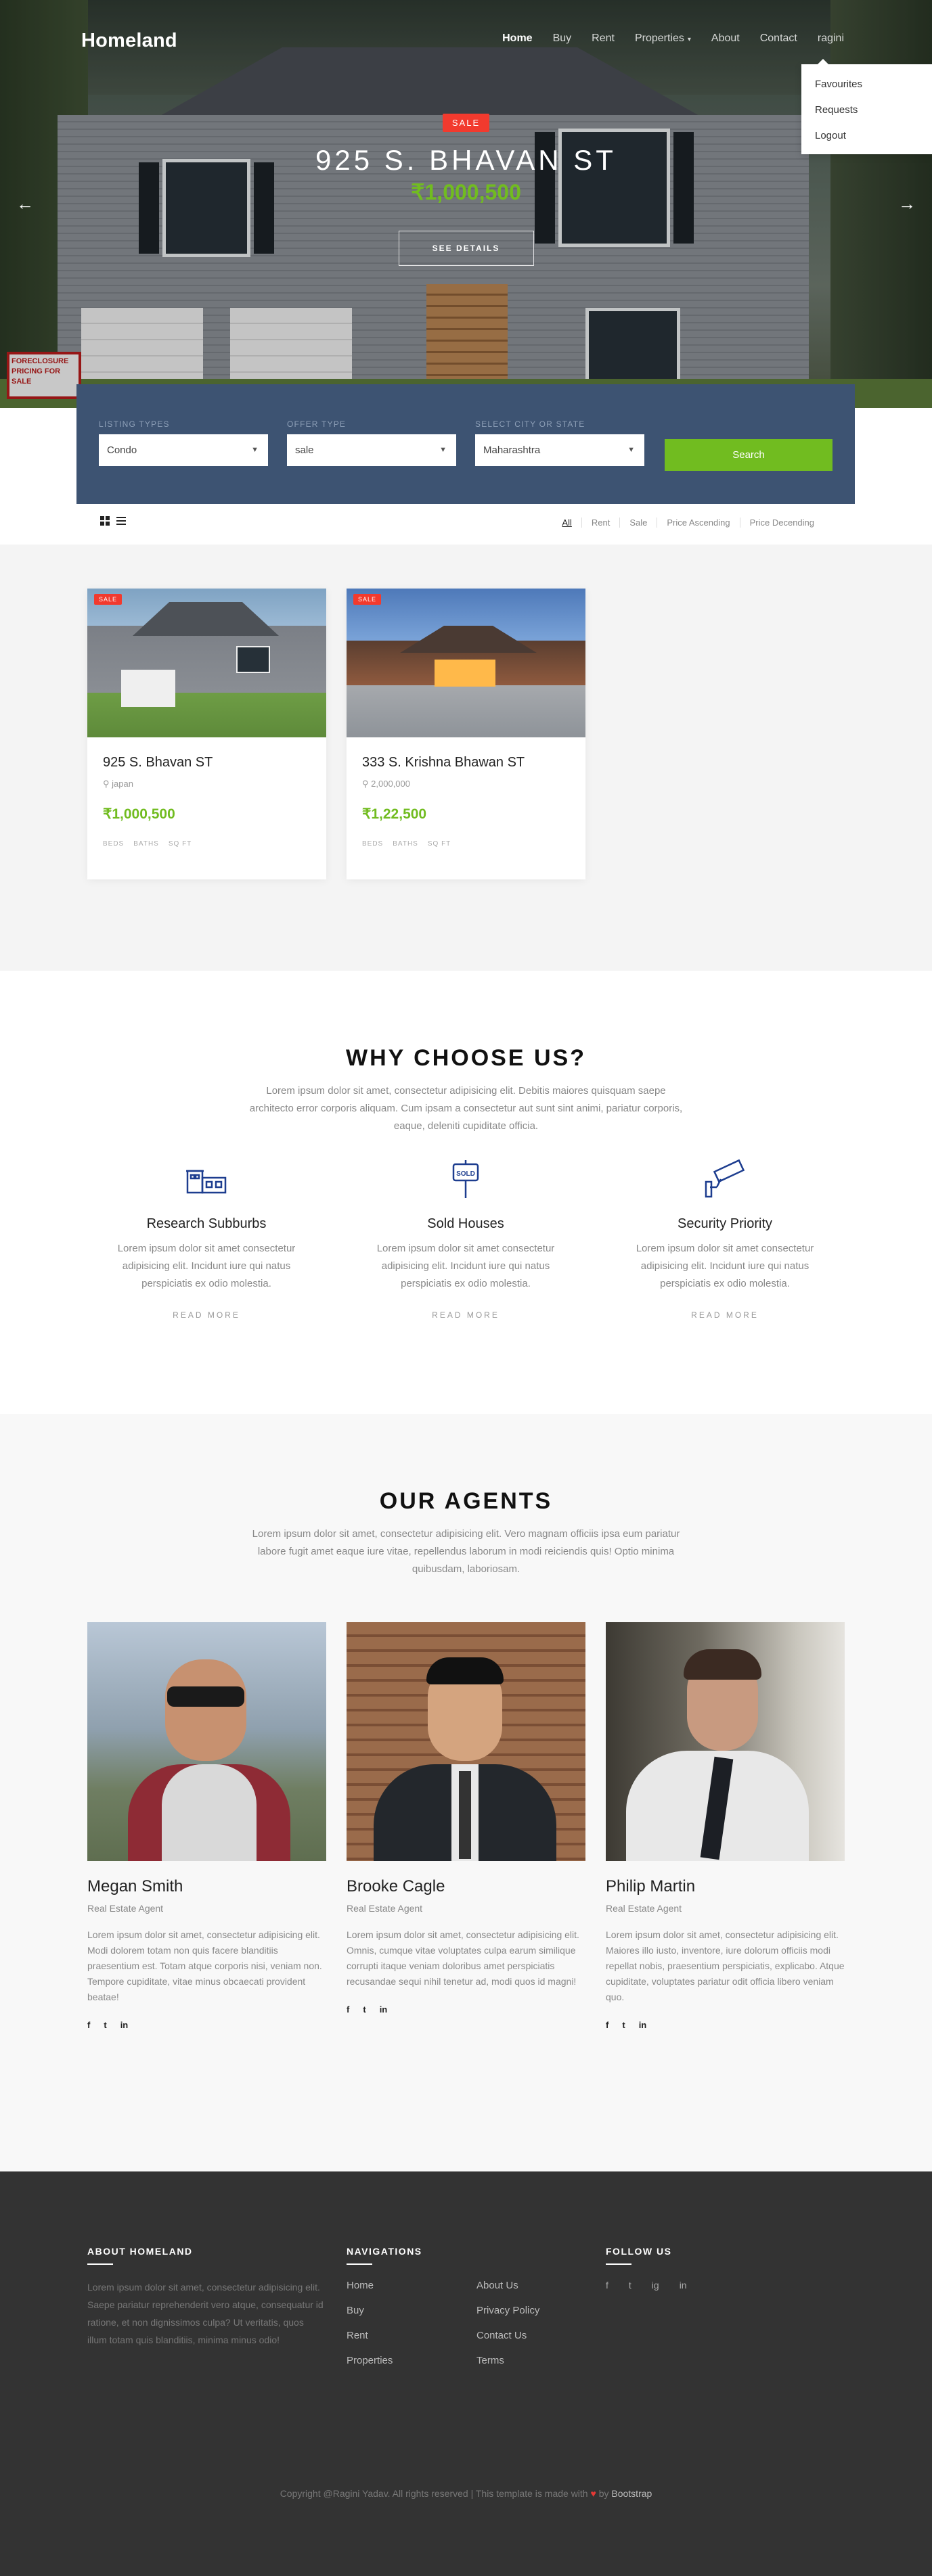 The height and width of the screenshot is (2576, 932). I want to click on filter-rent: Rent, so click(600, 523).